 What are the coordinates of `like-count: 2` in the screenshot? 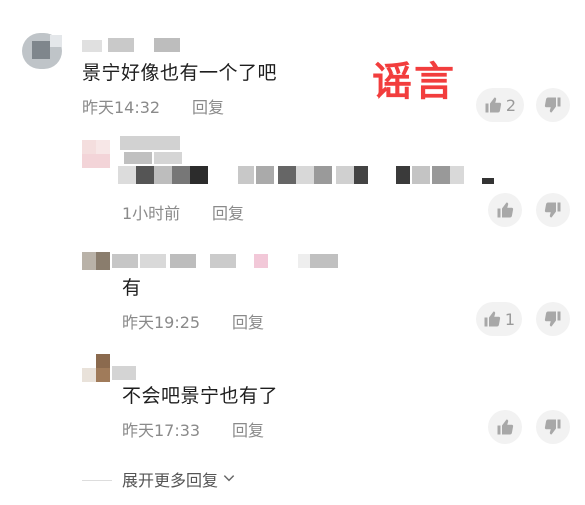 It's located at (511, 105).